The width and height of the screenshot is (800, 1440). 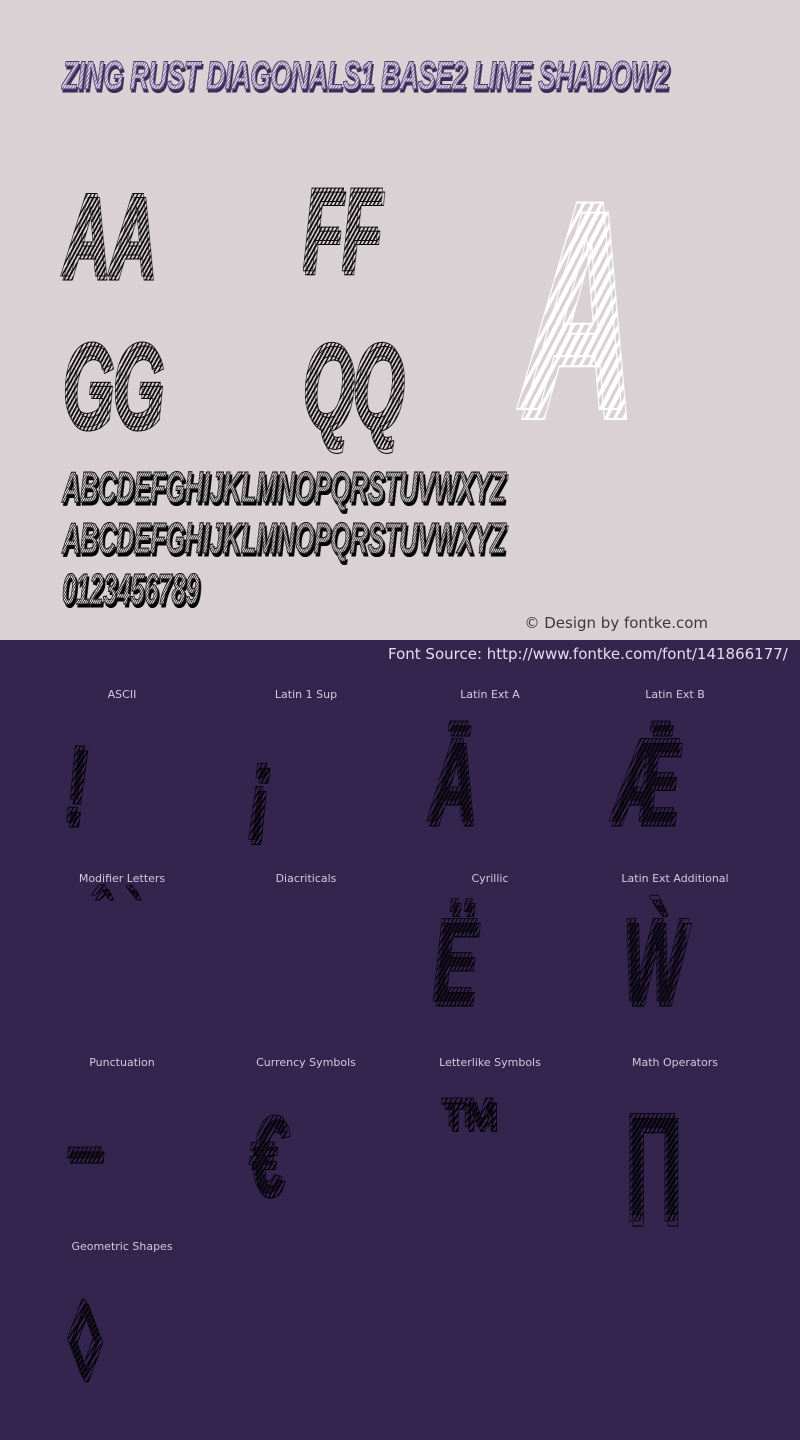 I want to click on lowercase-sample: abcdefghijklmnopqrstuvwxyz, so click(x=284, y=538).